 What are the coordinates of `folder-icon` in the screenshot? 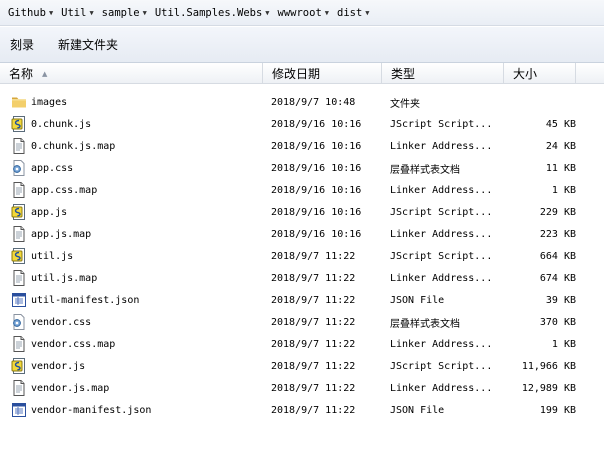 It's located at (19, 102).